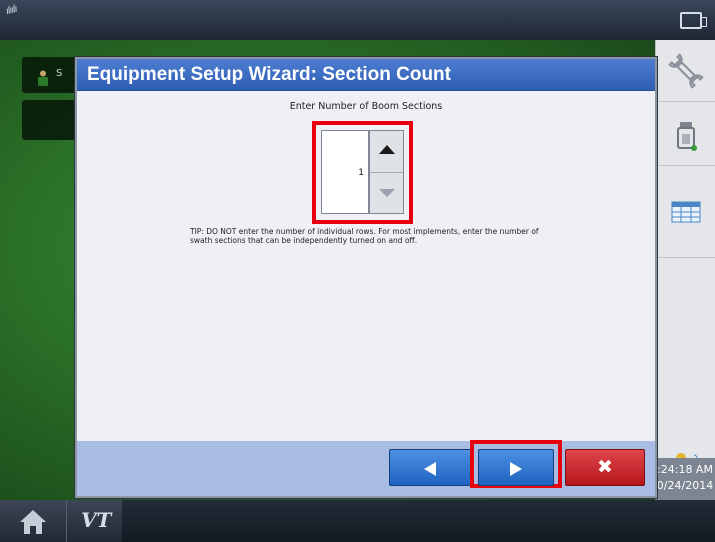 This screenshot has width=715, height=542. I want to click on clock-display: :24:18 AM 0/24/2014, so click(685, 479).